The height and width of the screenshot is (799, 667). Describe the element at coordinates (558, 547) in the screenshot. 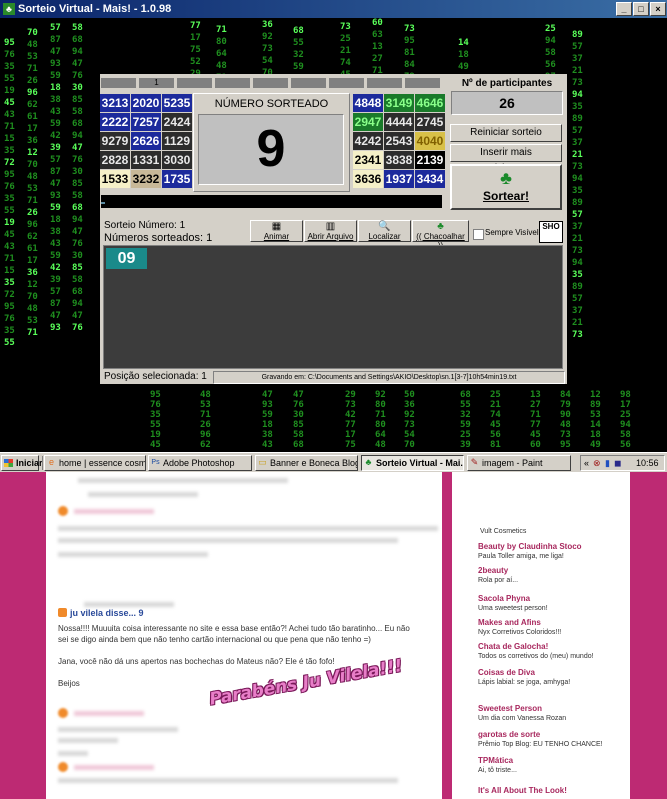

I see `sidebar-blog-title: Beauty by Claudinha Stoco` at that location.